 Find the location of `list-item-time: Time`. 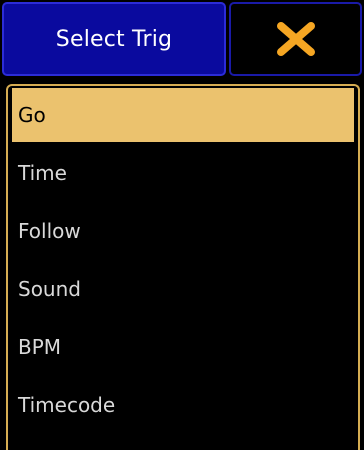

list-item-time: Time is located at coordinates (183, 173).